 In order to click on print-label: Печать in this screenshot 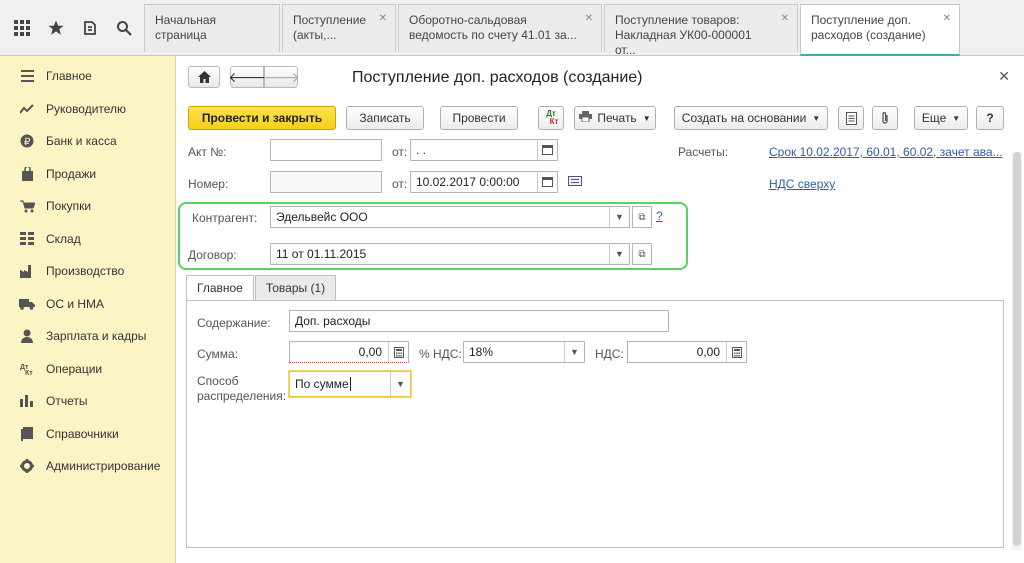, I will do `click(617, 118)`.